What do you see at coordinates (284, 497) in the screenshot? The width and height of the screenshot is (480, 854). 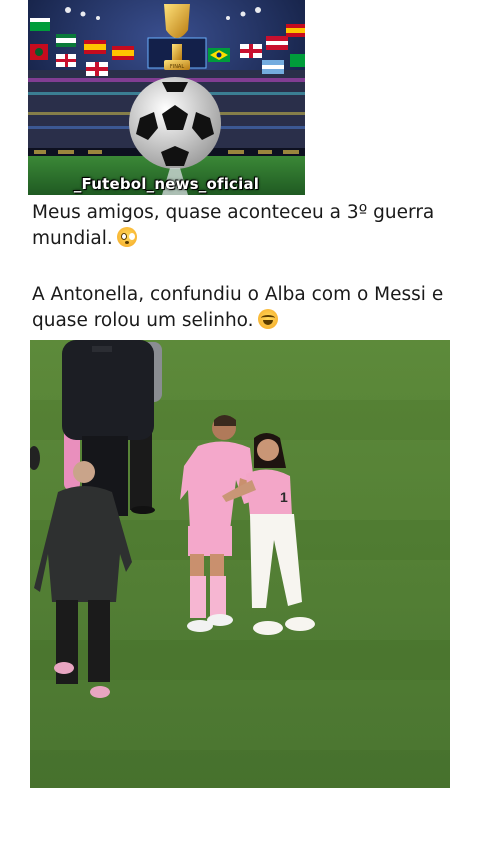 I see `jersey-number: 1` at bounding box center [284, 497].